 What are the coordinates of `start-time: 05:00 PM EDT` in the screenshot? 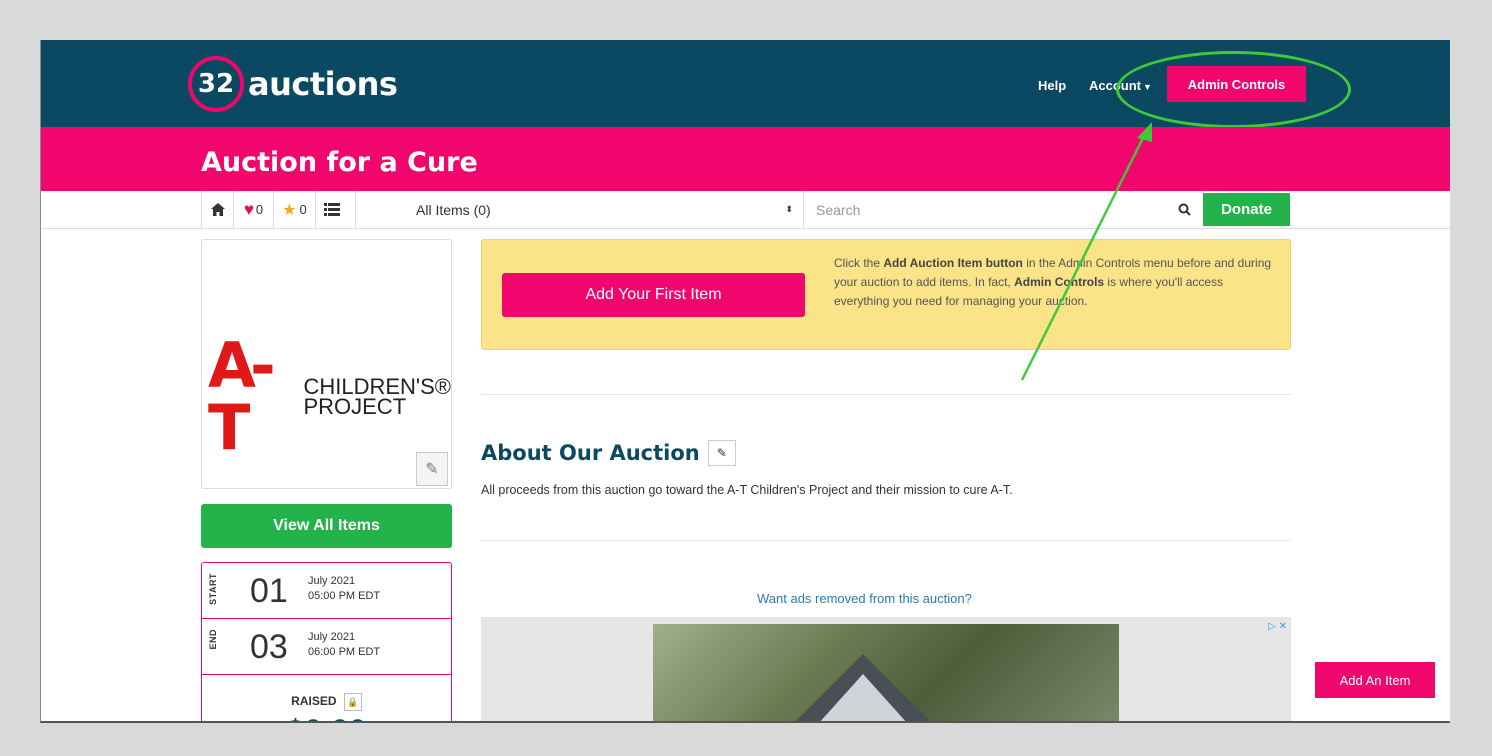 It's located at (344, 596).